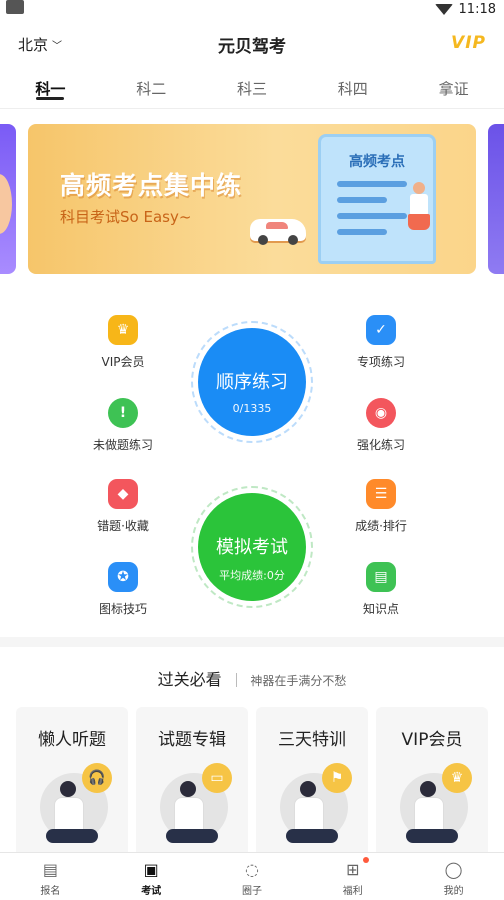 This screenshot has height=900, width=504. I want to click on nav-label: 圈子, so click(251, 891).